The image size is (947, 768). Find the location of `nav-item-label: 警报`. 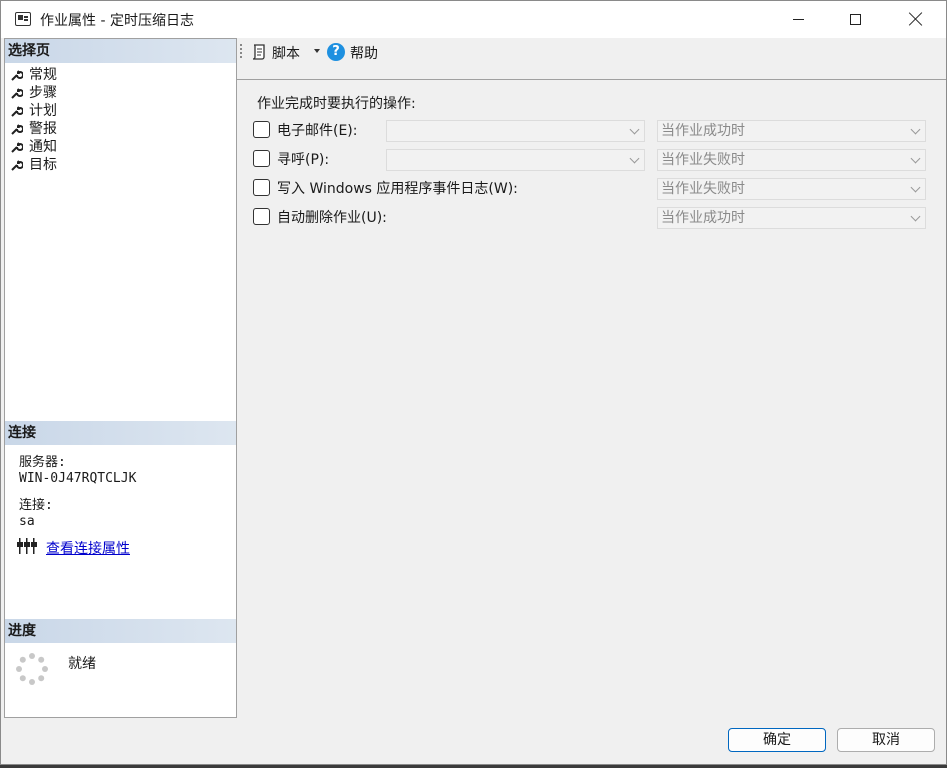

nav-item-label: 警报 is located at coordinates (43, 129).